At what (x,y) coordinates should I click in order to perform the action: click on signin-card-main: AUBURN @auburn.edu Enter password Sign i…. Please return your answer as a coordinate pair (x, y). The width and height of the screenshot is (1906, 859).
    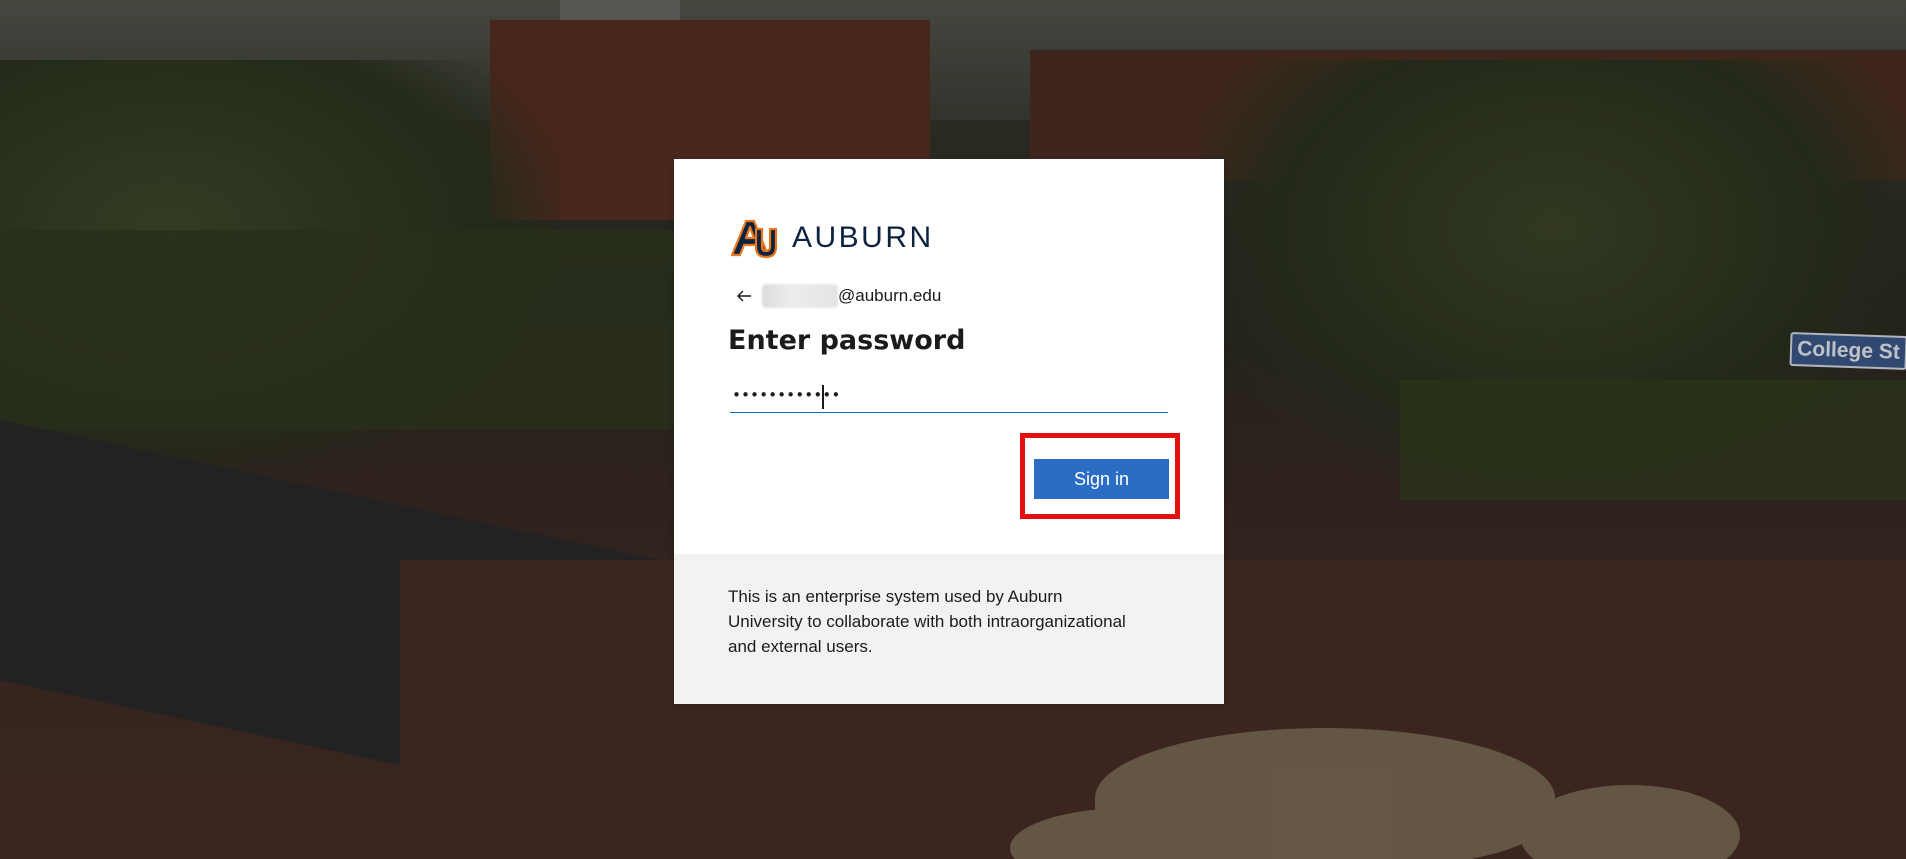
    Looking at the image, I should click on (949, 356).